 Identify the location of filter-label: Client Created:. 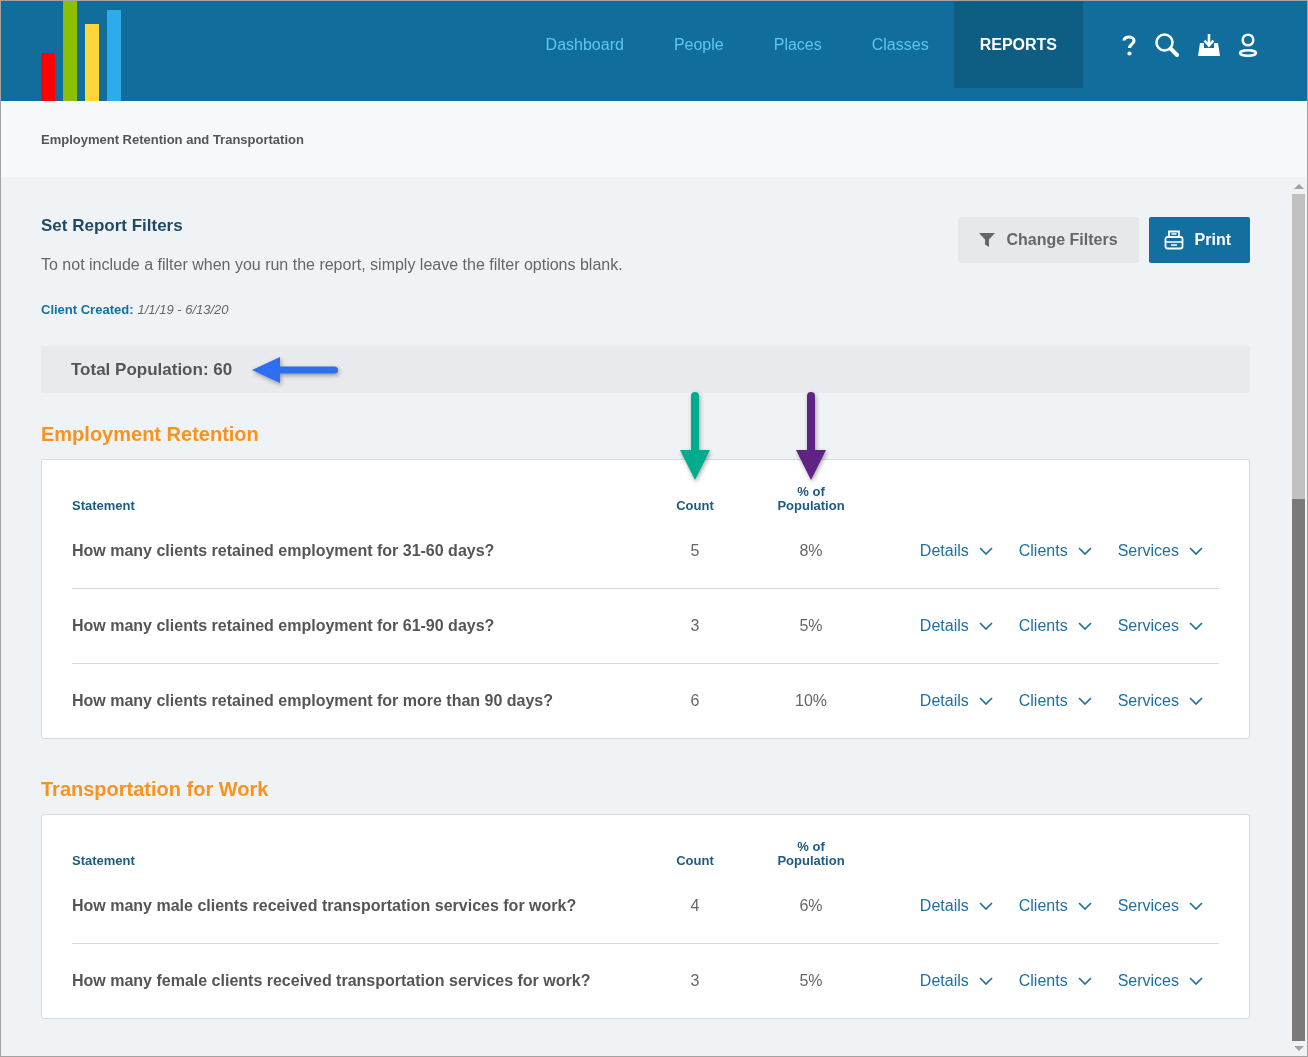
(87, 309).